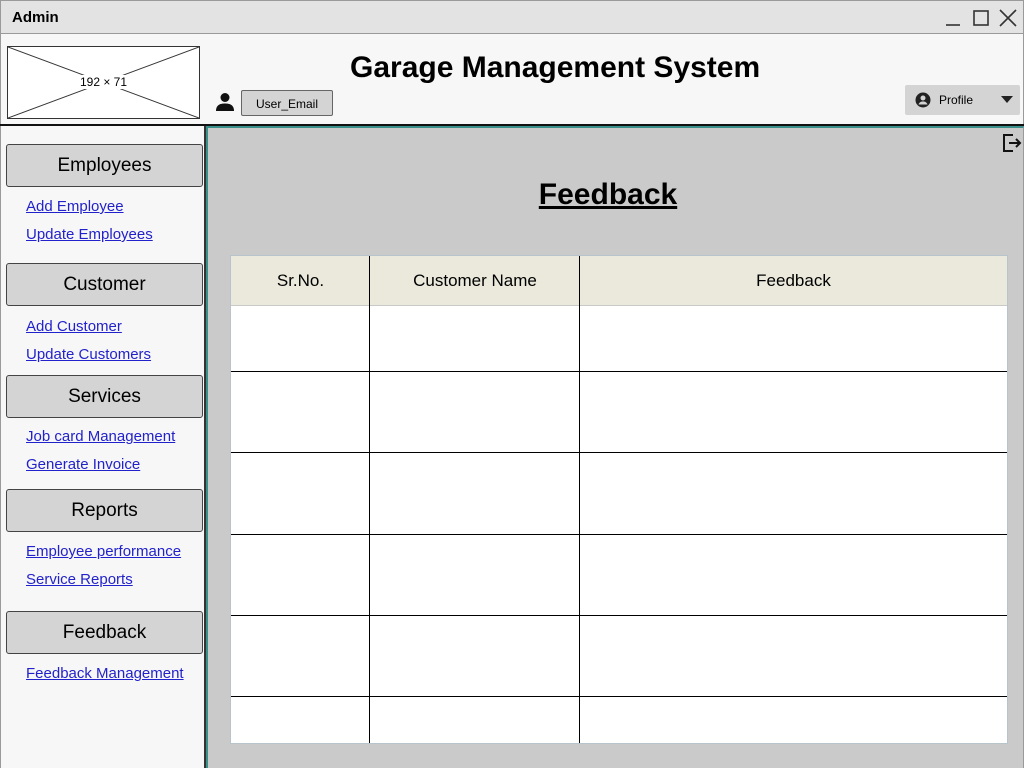 This screenshot has width=1024, height=768. What do you see at coordinates (225, 102) in the screenshot?
I see `user-icon` at bounding box center [225, 102].